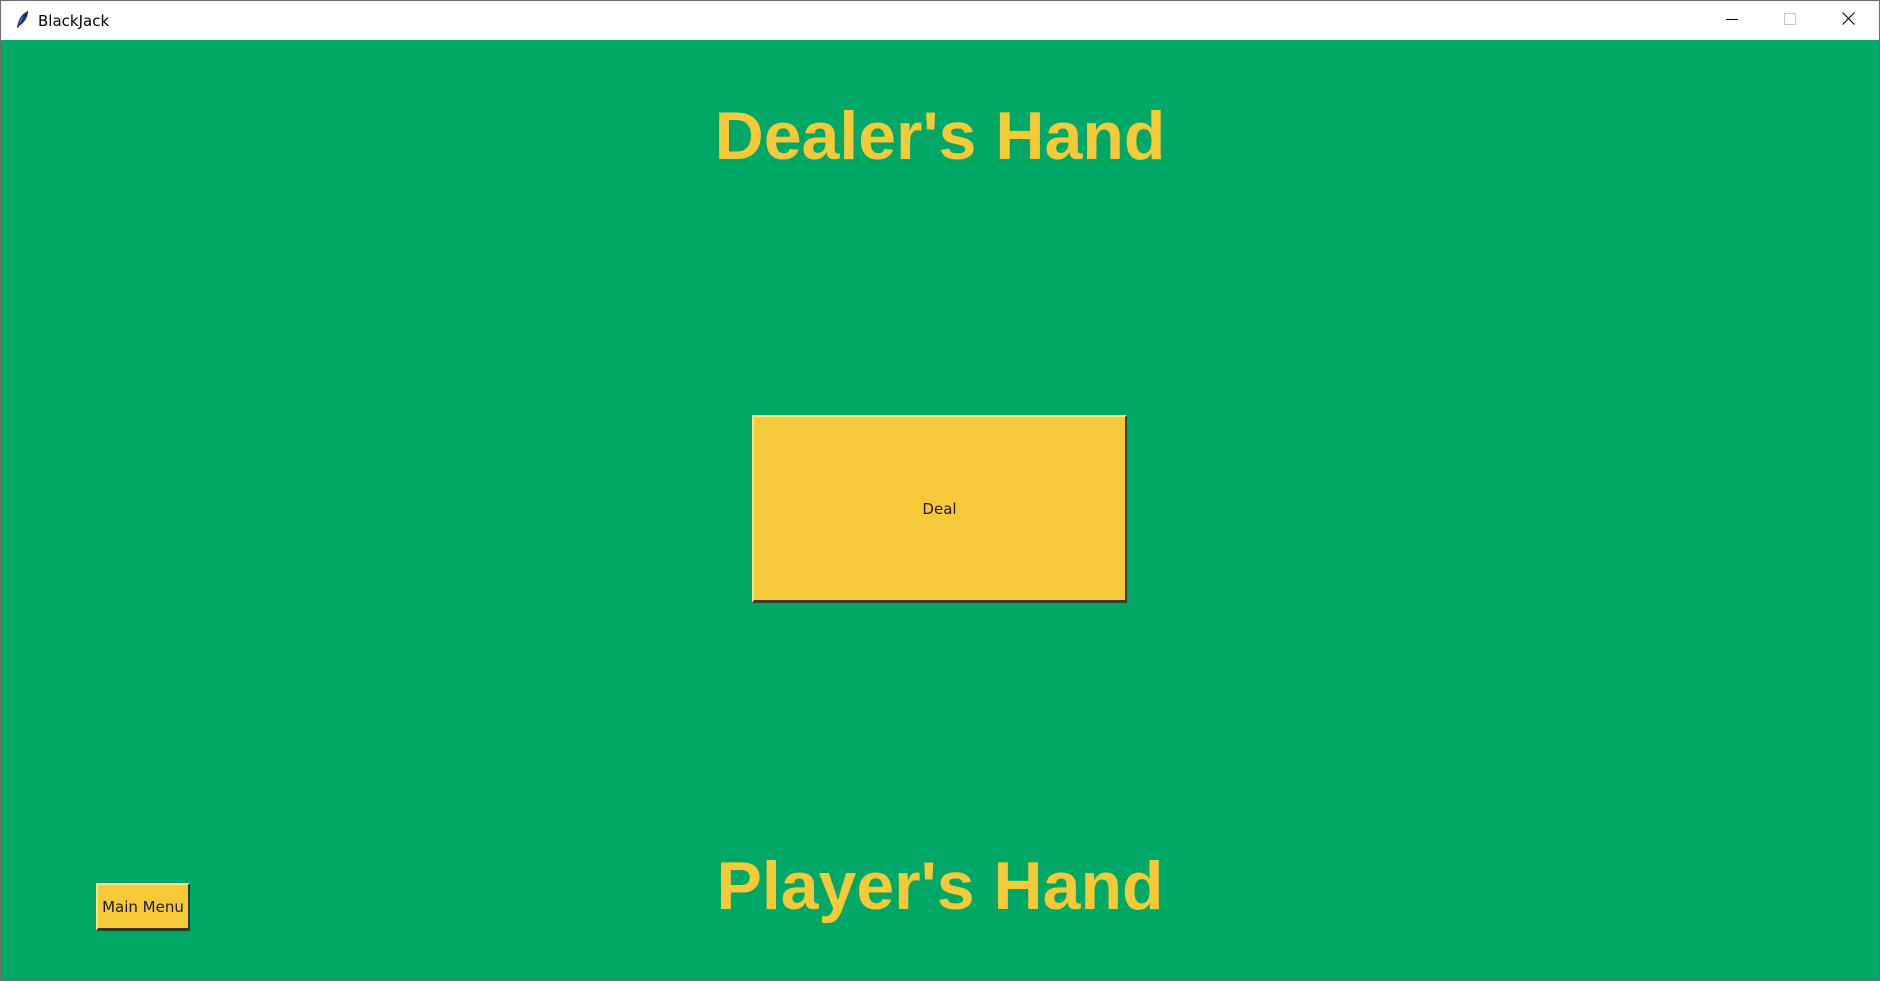 The image size is (1880, 981). I want to click on close-button, so click(1848, 20).